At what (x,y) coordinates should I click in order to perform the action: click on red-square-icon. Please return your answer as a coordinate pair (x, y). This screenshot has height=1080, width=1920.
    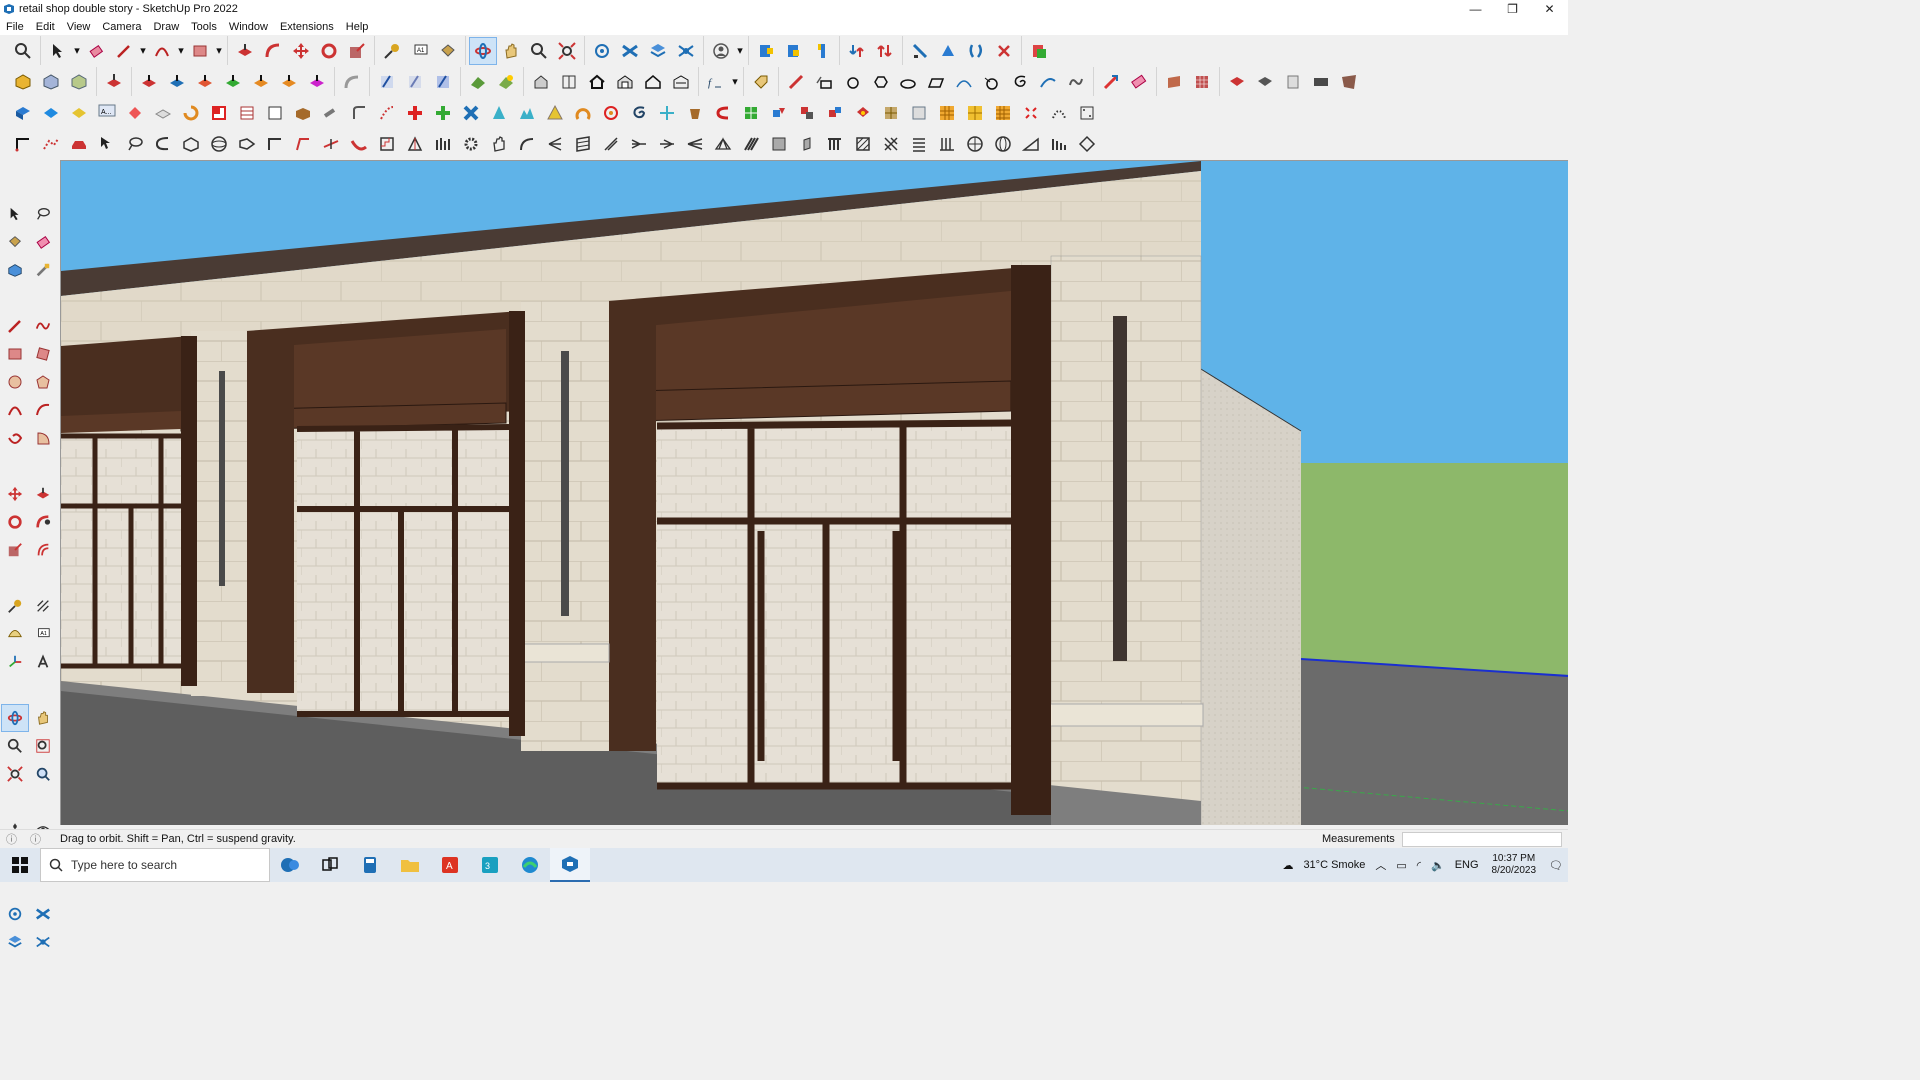
    Looking at the image, I should click on (219, 113).